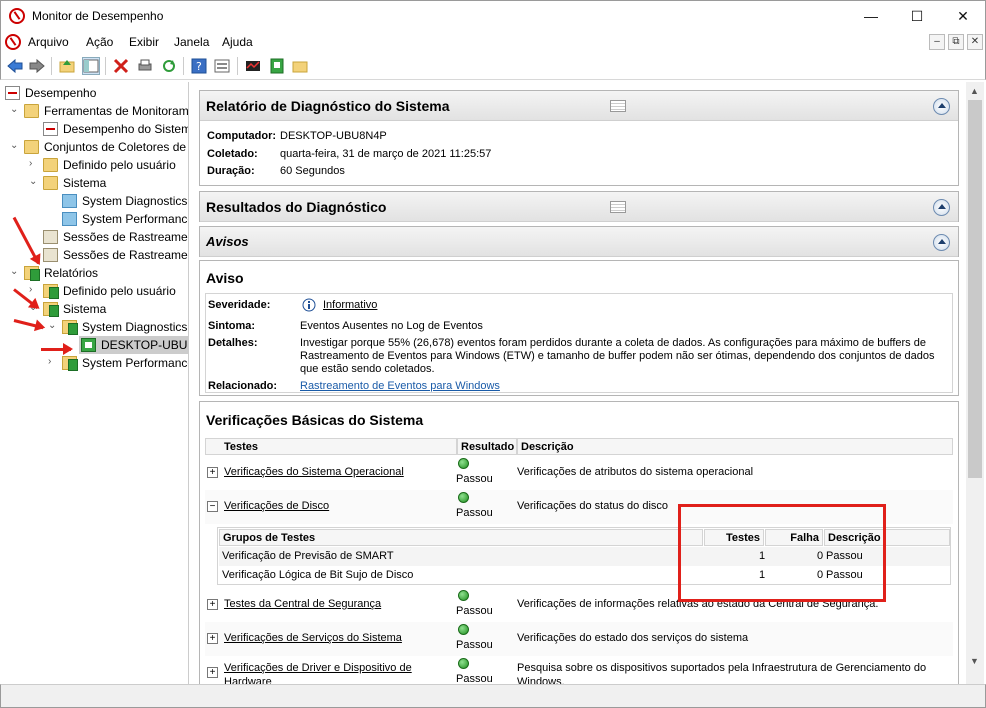 The height and width of the screenshot is (708, 986). What do you see at coordinates (135, 219) in the screenshot?
I see `tree-item-label: System Performance` at bounding box center [135, 219].